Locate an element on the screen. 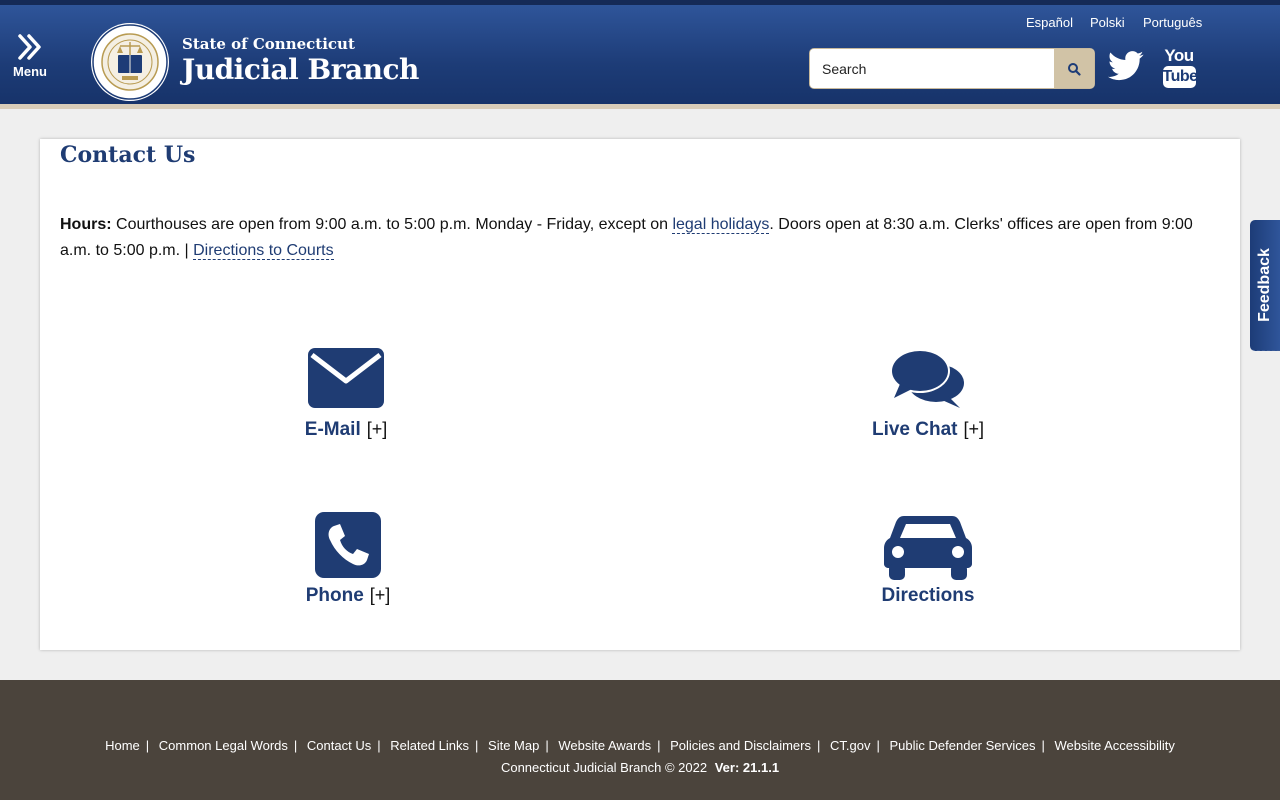 Image resolution: width=1280 pixels, height=800 pixels. hours-label: Hours: is located at coordinates (86, 224).